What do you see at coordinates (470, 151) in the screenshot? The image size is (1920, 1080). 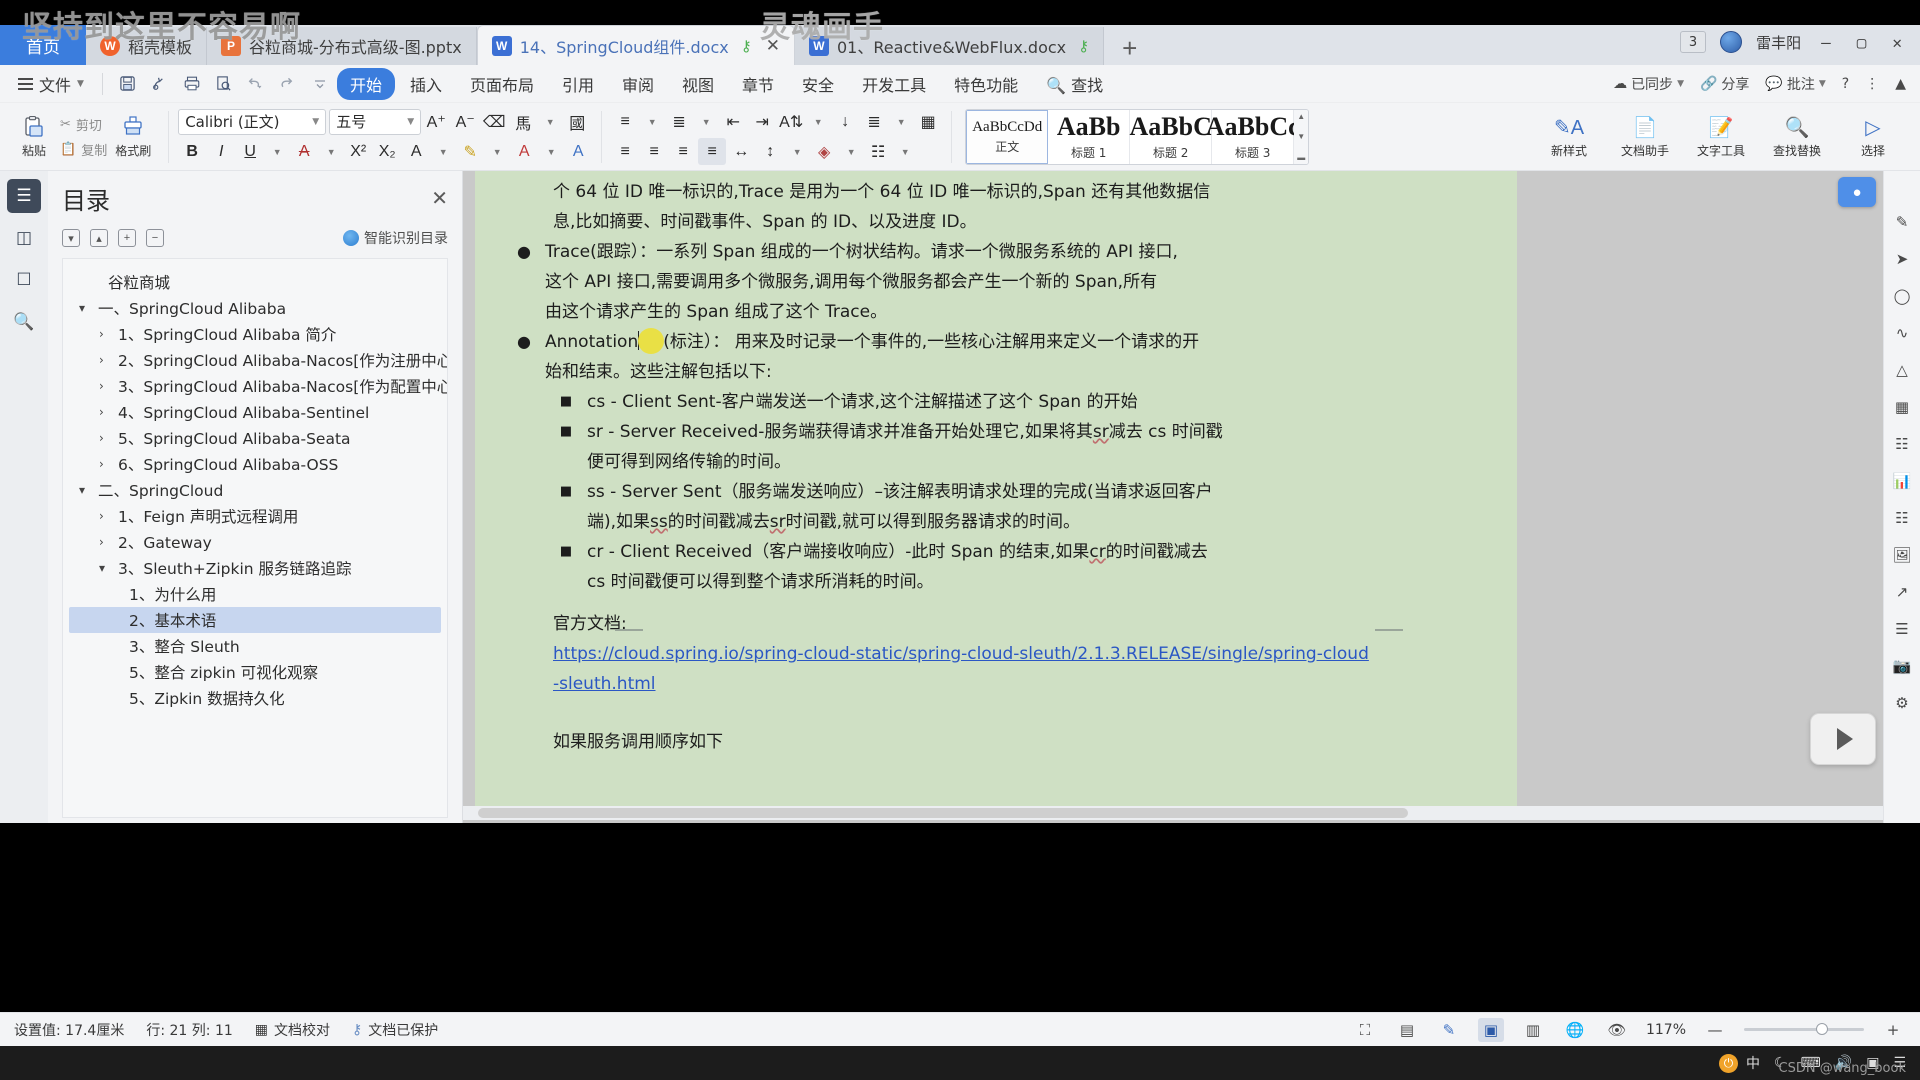 I see `highlight-icon: ✎` at bounding box center [470, 151].